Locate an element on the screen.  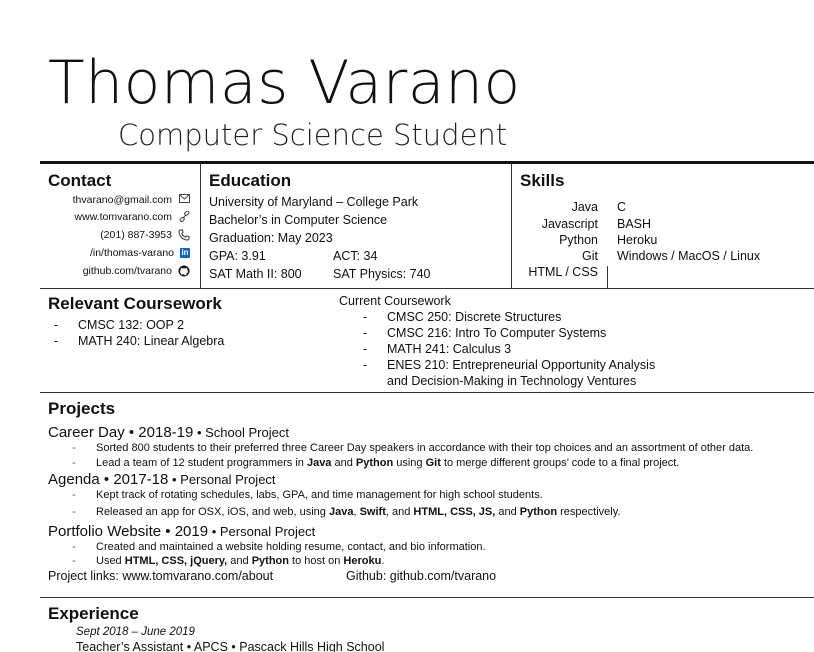
skill-item: Javascript is located at coordinates (569, 224).